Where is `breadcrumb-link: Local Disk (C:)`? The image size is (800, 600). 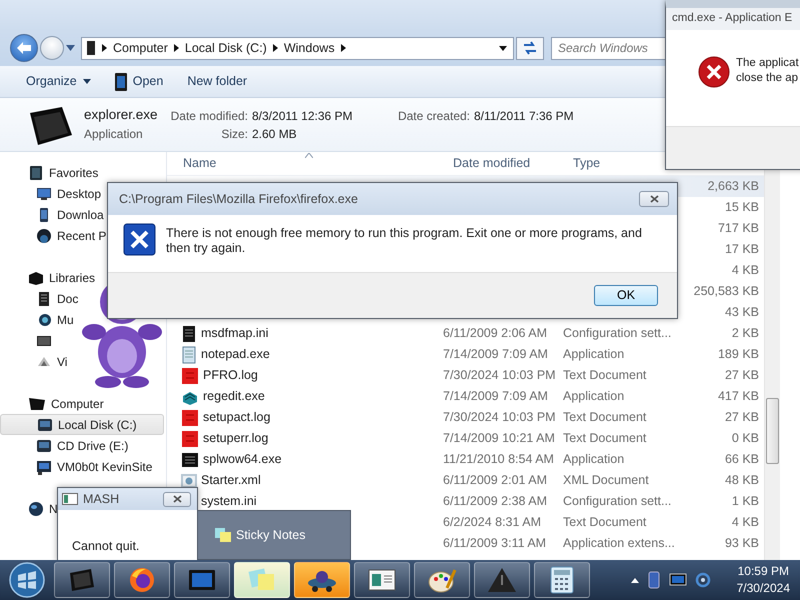 breadcrumb-link: Local Disk (C:) is located at coordinates (225, 48).